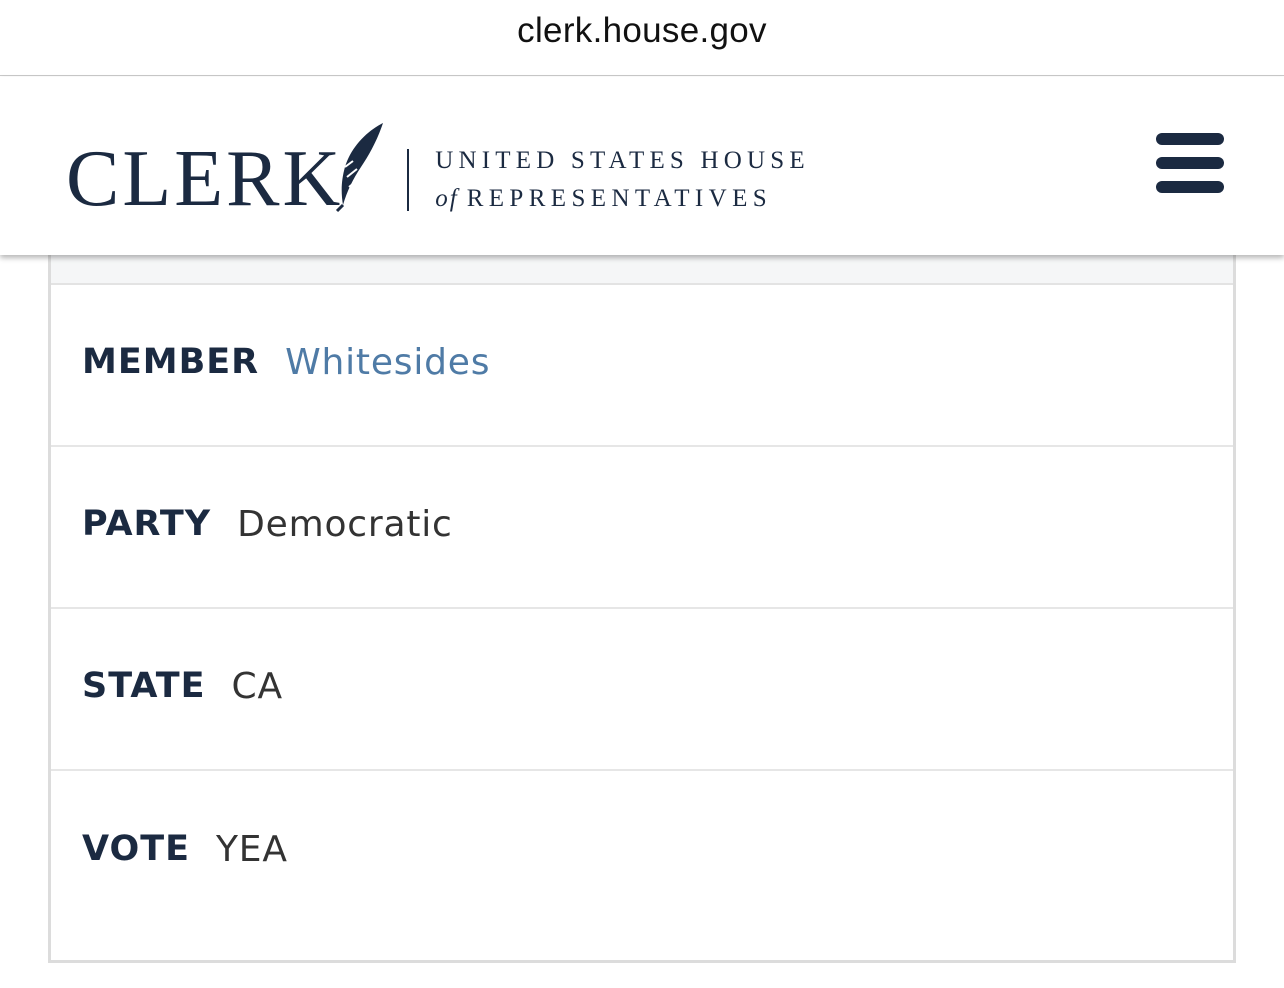 The height and width of the screenshot is (988, 1284). I want to click on logo-wordmark: CLERK, so click(205, 179).